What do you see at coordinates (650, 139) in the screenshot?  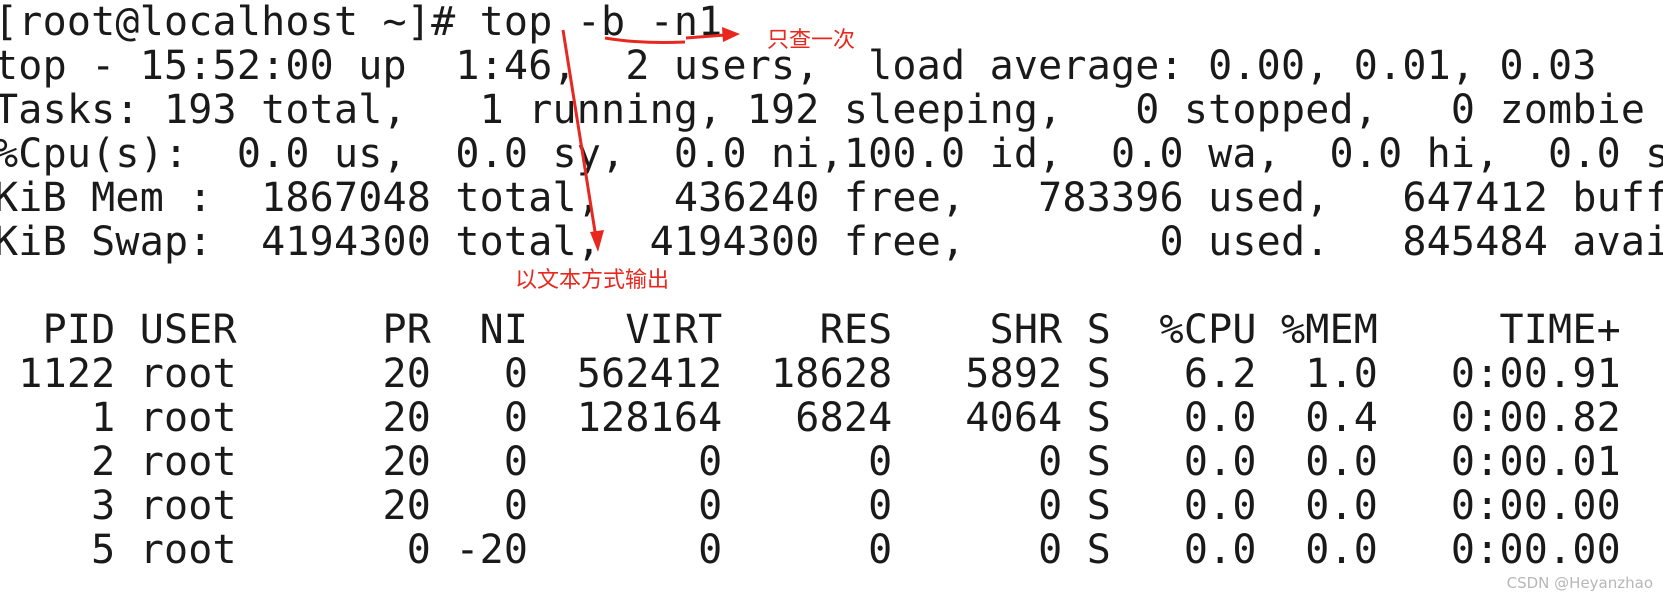 I see `annotation-overlay` at bounding box center [650, 139].